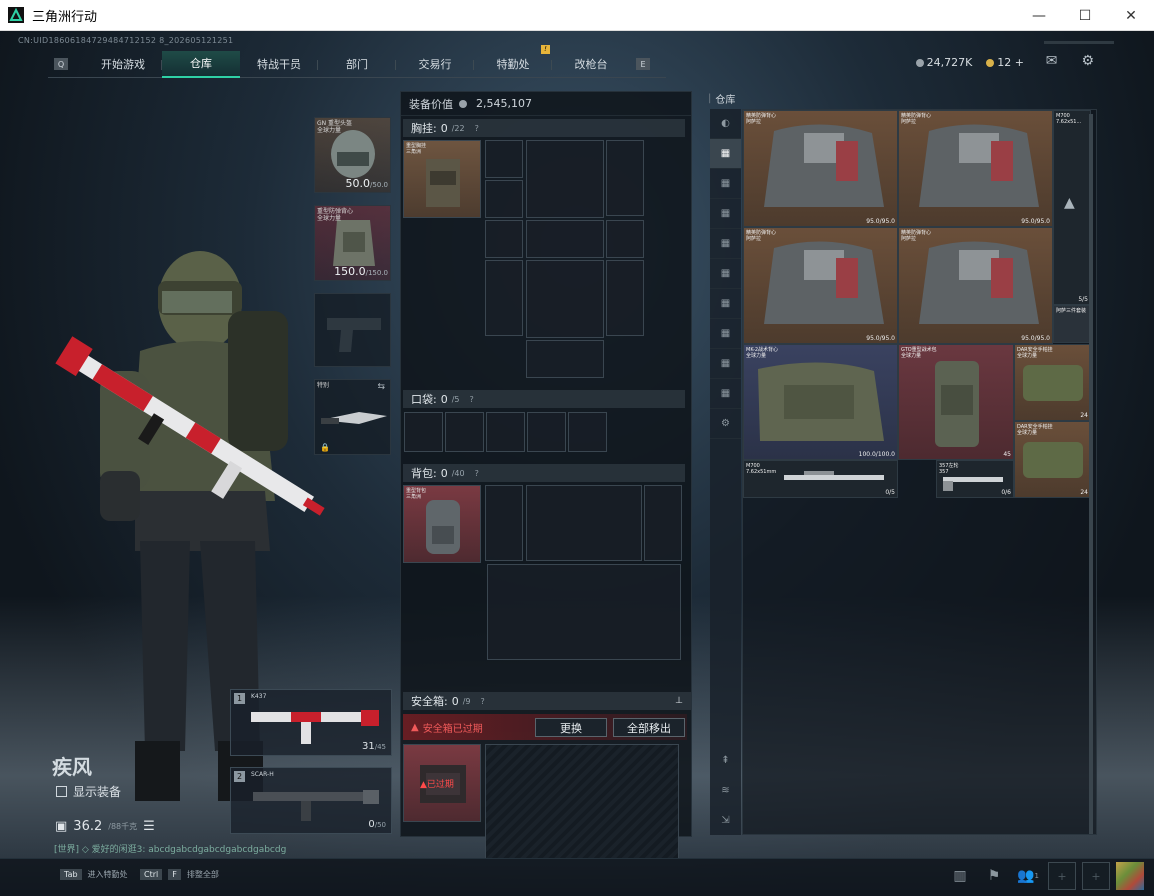 The height and width of the screenshot is (896, 1154). What do you see at coordinates (1072, 324) in the screenshot?
I see `warehouse-item: 阿萨三件套装` at bounding box center [1072, 324].